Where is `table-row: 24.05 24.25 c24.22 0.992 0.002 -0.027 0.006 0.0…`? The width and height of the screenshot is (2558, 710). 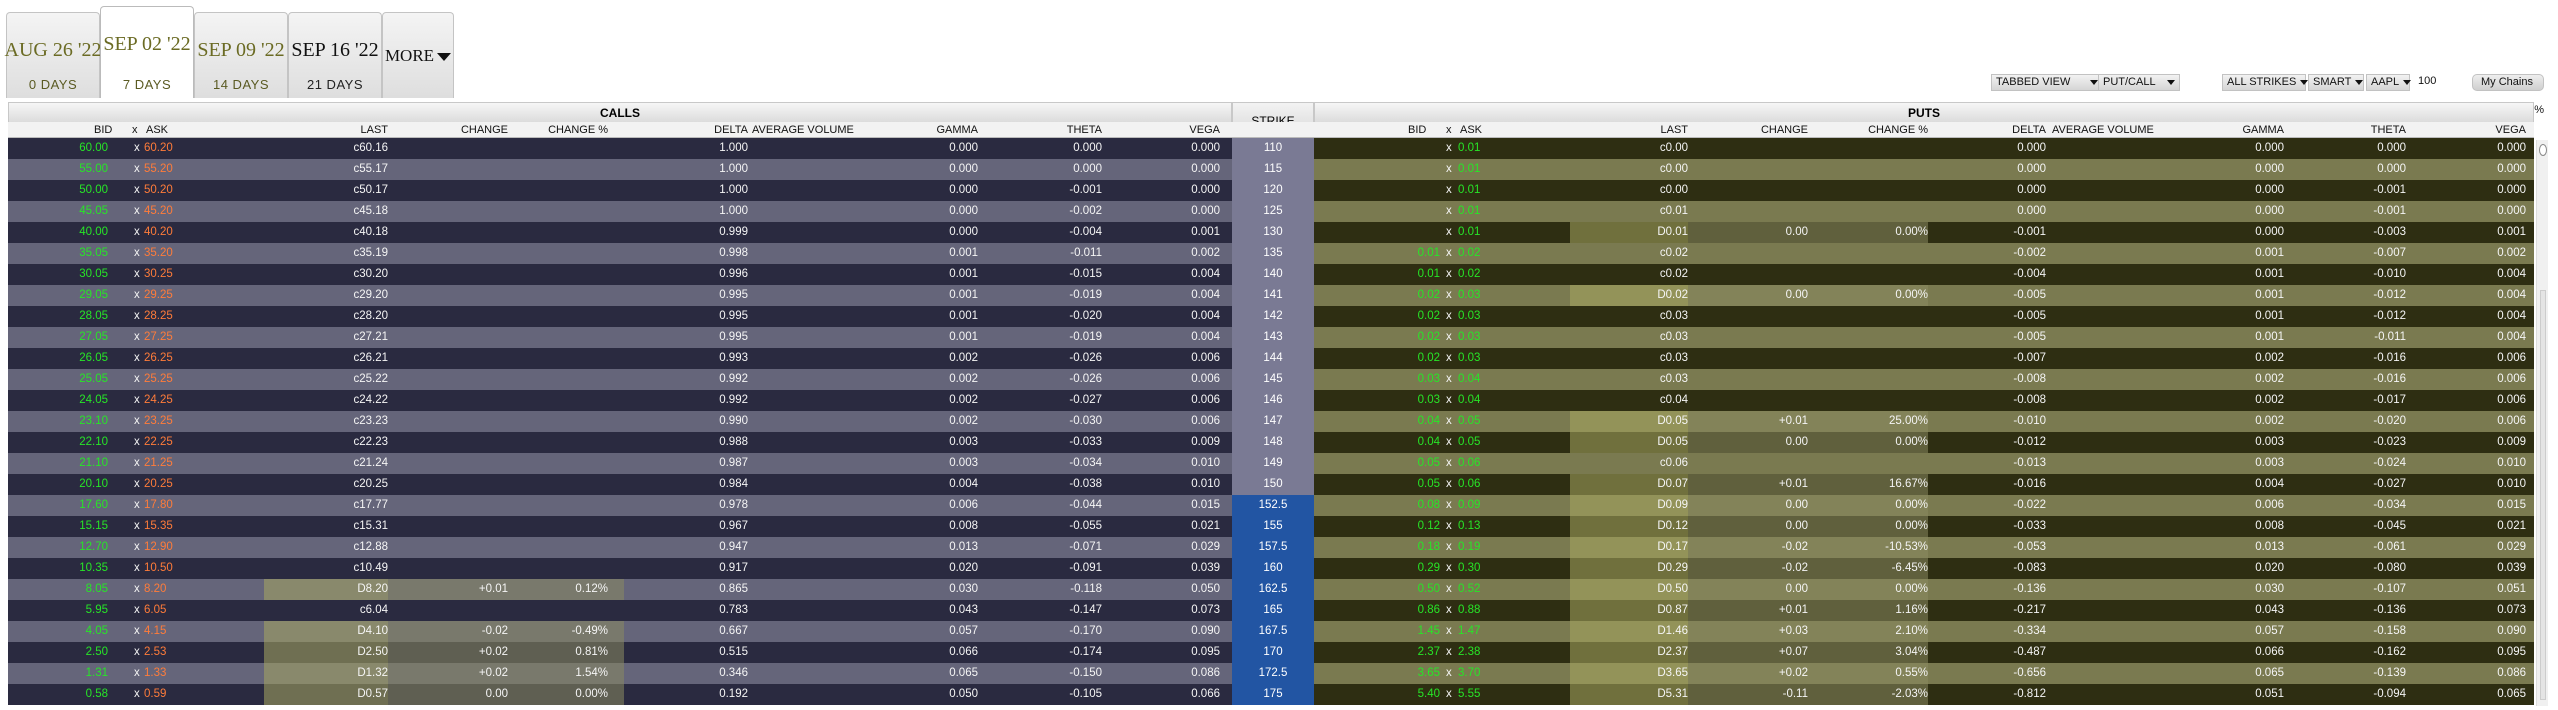 table-row: 24.05 24.25 c24.22 0.992 0.002 -0.027 0.006 0.0… is located at coordinates (1271, 400).